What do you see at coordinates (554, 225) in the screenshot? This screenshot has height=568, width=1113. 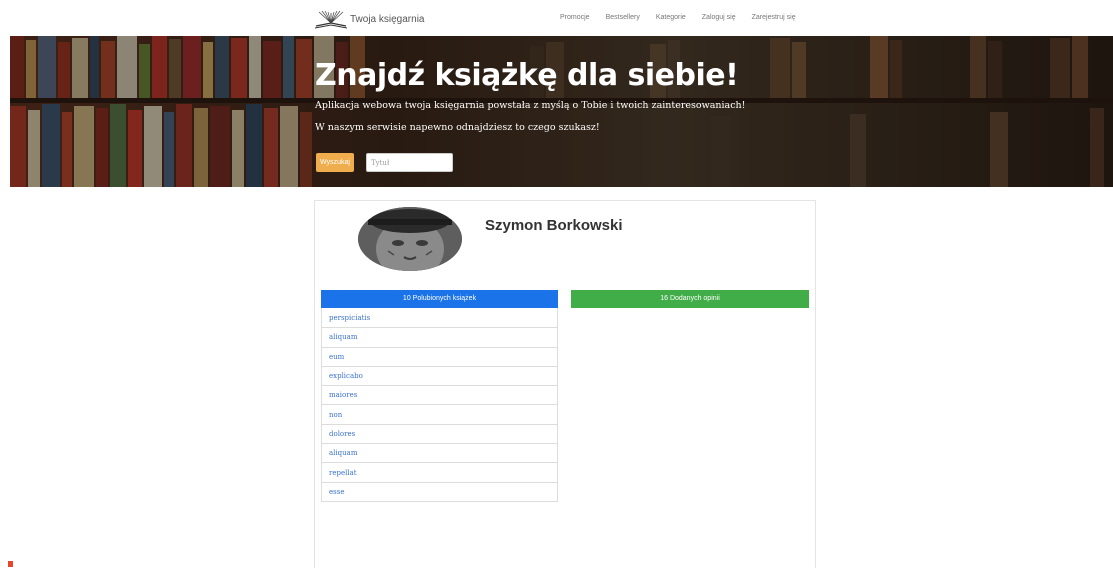 I see `user-name: Szymon Borkowski` at bounding box center [554, 225].